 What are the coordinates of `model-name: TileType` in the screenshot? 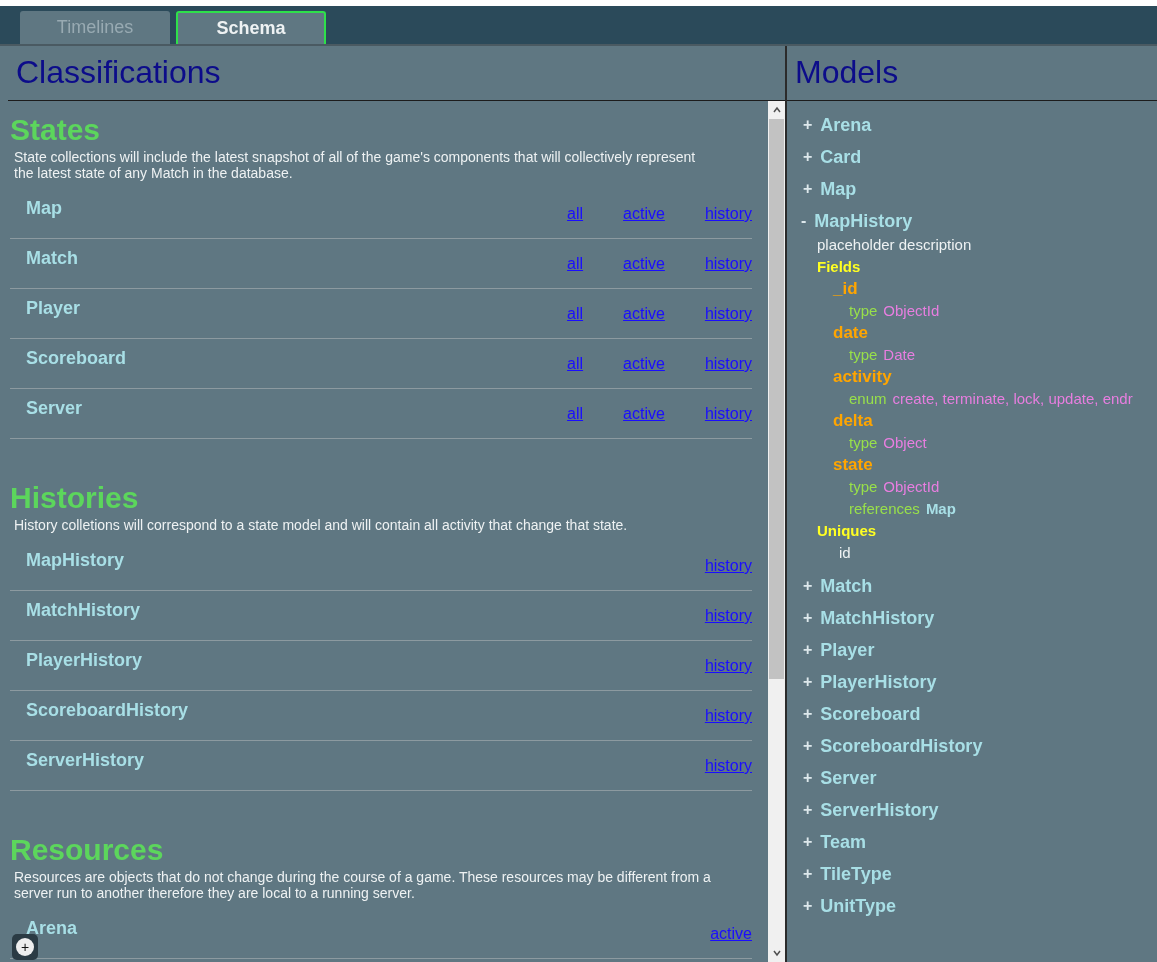 It's located at (856, 874).